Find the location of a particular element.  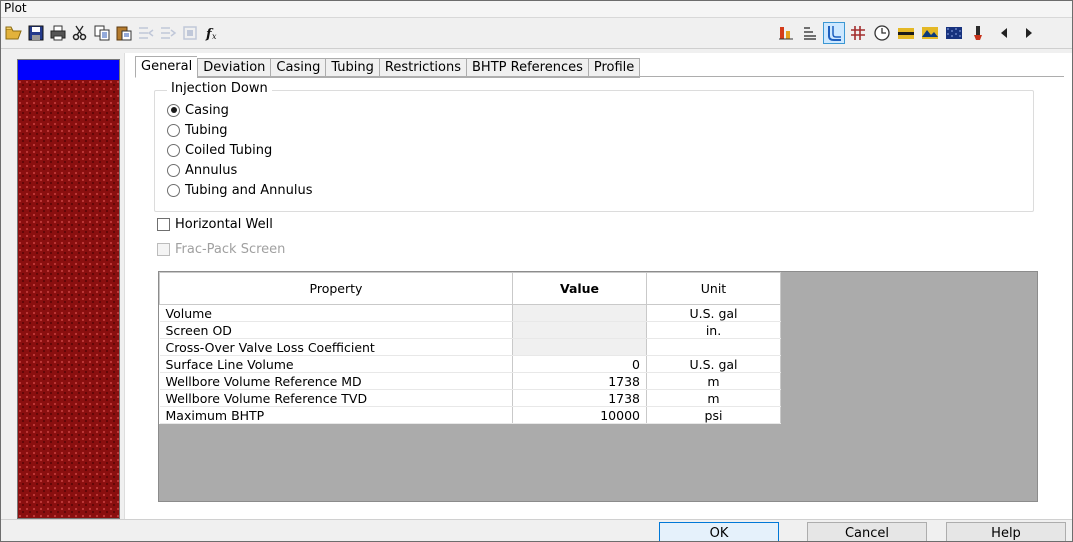

table-row: Wellbore Volume Reference MD 1738 m is located at coordinates (470, 381).